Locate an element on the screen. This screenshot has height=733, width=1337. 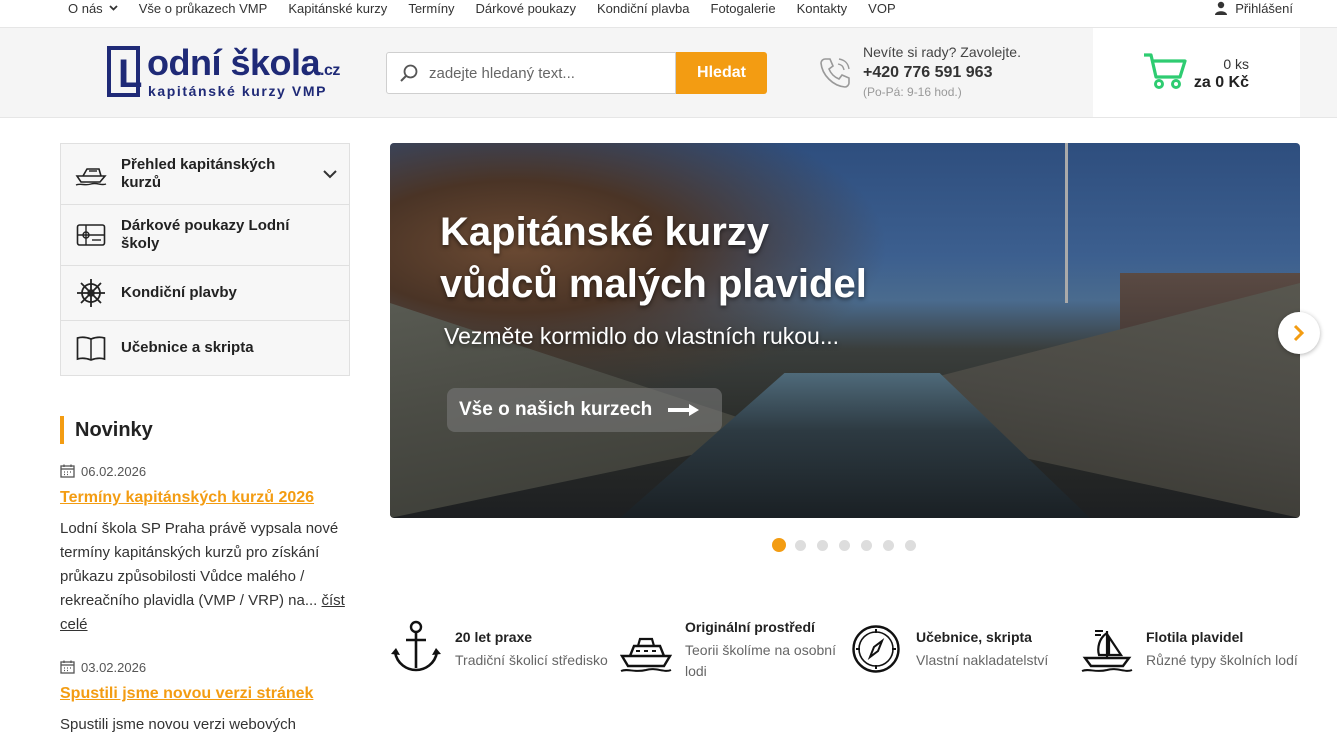
hero-title: Kapitánské kurzy vůdců malých plavidel is located at coordinates (653, 258).